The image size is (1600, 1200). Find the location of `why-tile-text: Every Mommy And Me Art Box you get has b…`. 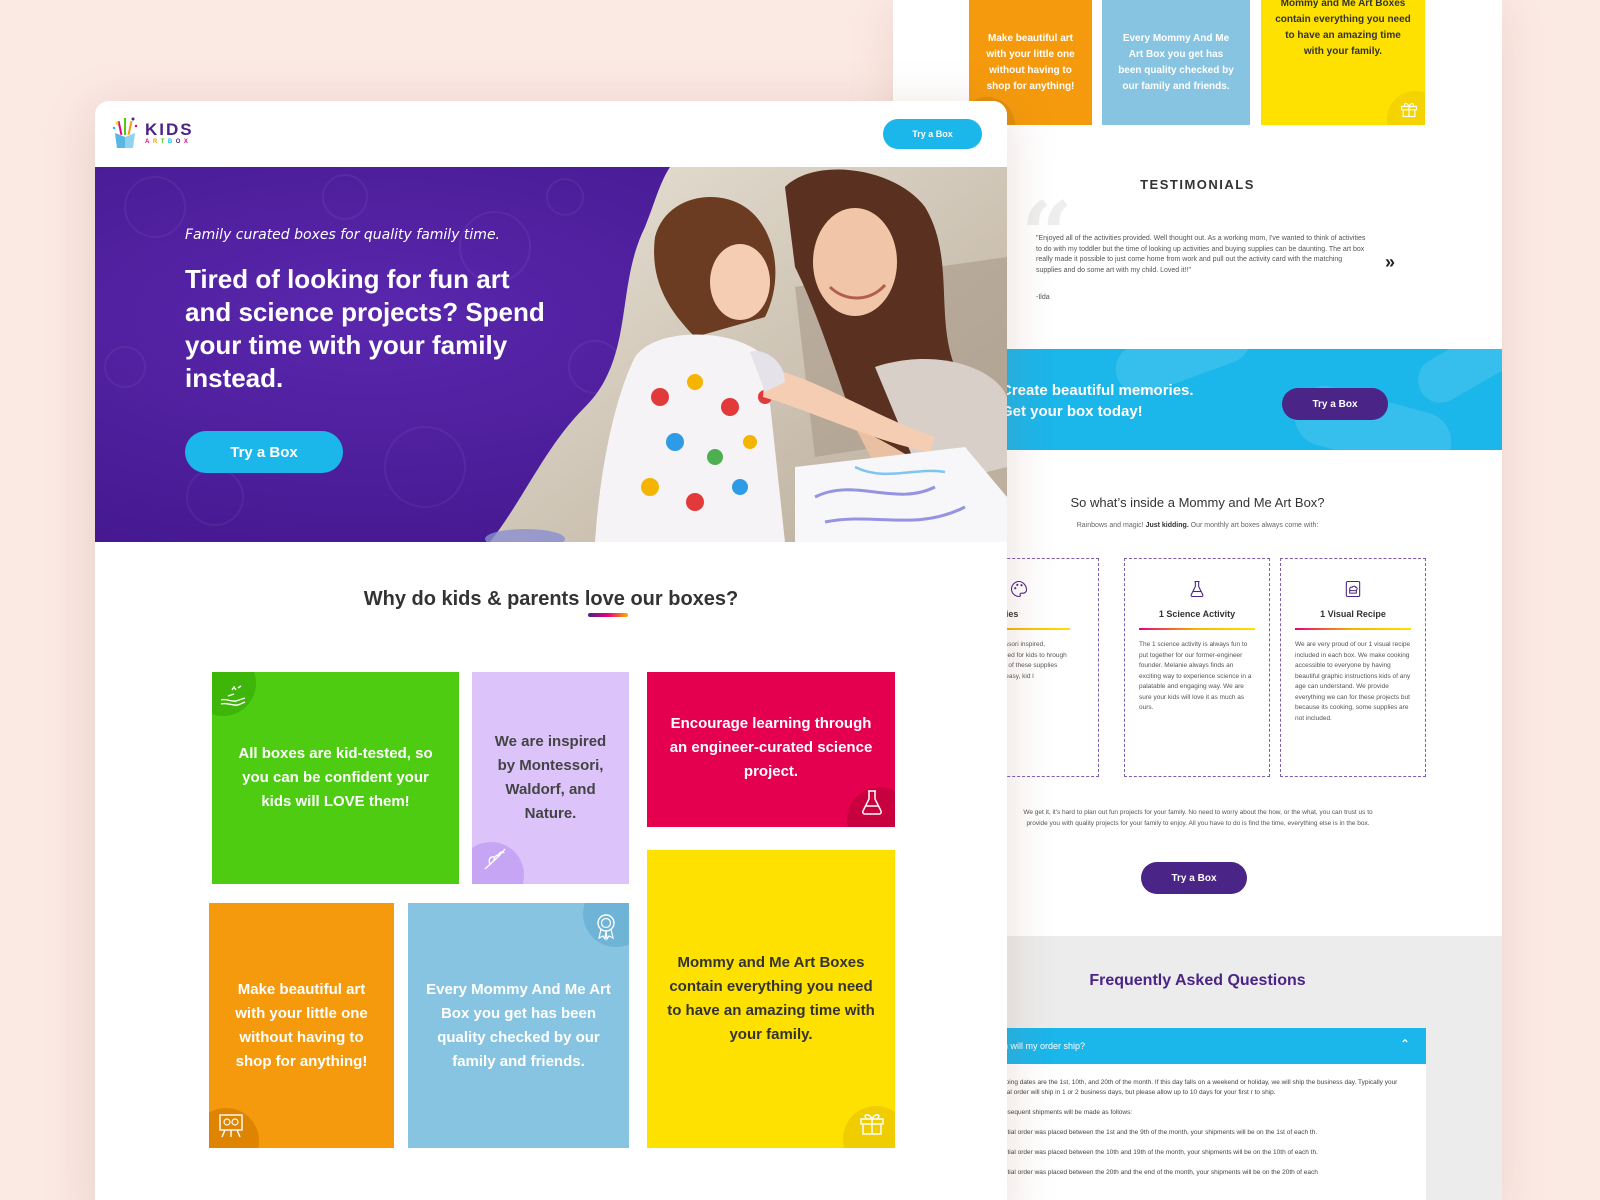

why-tile-text: Every Mommy And Me Art Box you get has b… is located at coordinates (518, 1025).